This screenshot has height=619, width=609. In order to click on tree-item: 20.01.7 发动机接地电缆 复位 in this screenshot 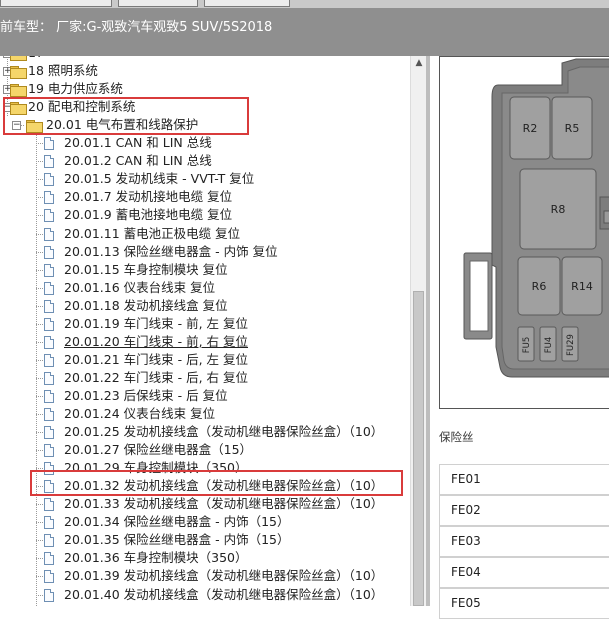, I will do `click(205, 197)`.